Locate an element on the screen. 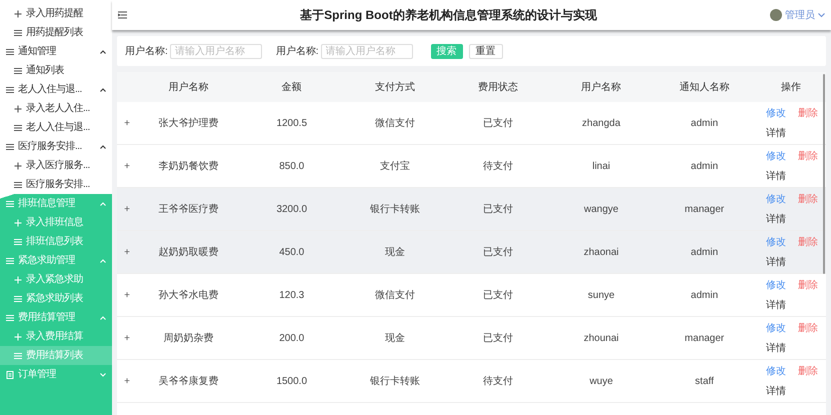 The image size is (831, 415). table-cell-text: zhaonai is located at coordinates (601, 253).